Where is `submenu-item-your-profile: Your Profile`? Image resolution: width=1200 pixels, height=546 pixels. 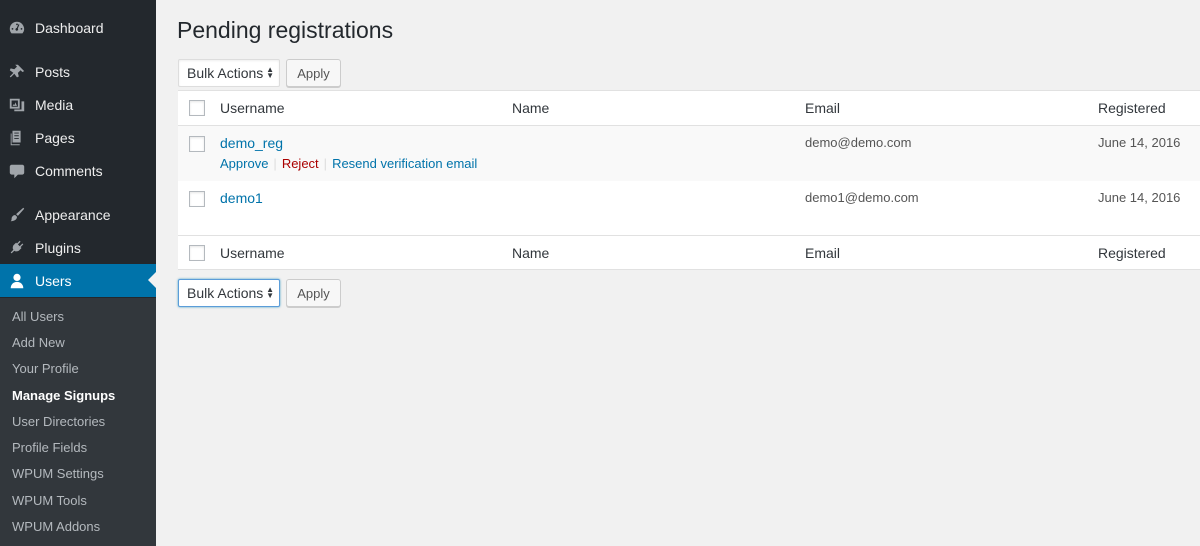 submenu-item-your-profile: Your Profile is located at coordinates (45, 368).